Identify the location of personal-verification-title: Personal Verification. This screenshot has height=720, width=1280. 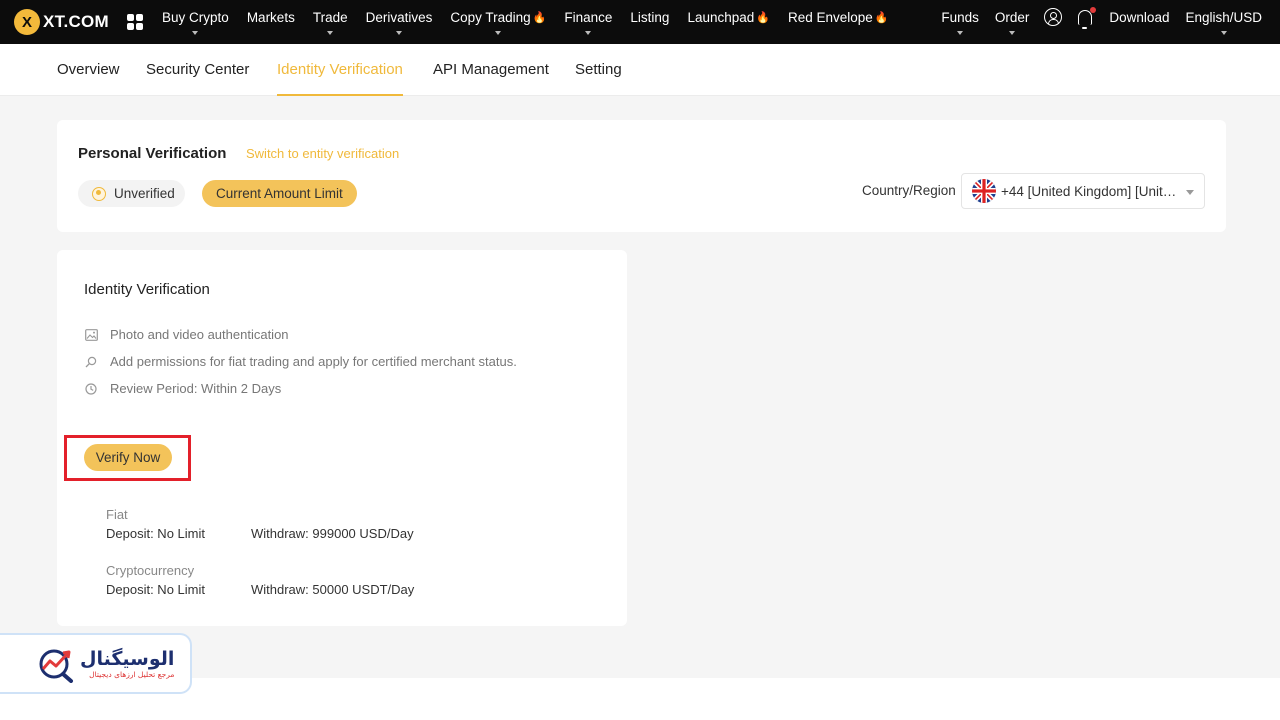
(152, 153).